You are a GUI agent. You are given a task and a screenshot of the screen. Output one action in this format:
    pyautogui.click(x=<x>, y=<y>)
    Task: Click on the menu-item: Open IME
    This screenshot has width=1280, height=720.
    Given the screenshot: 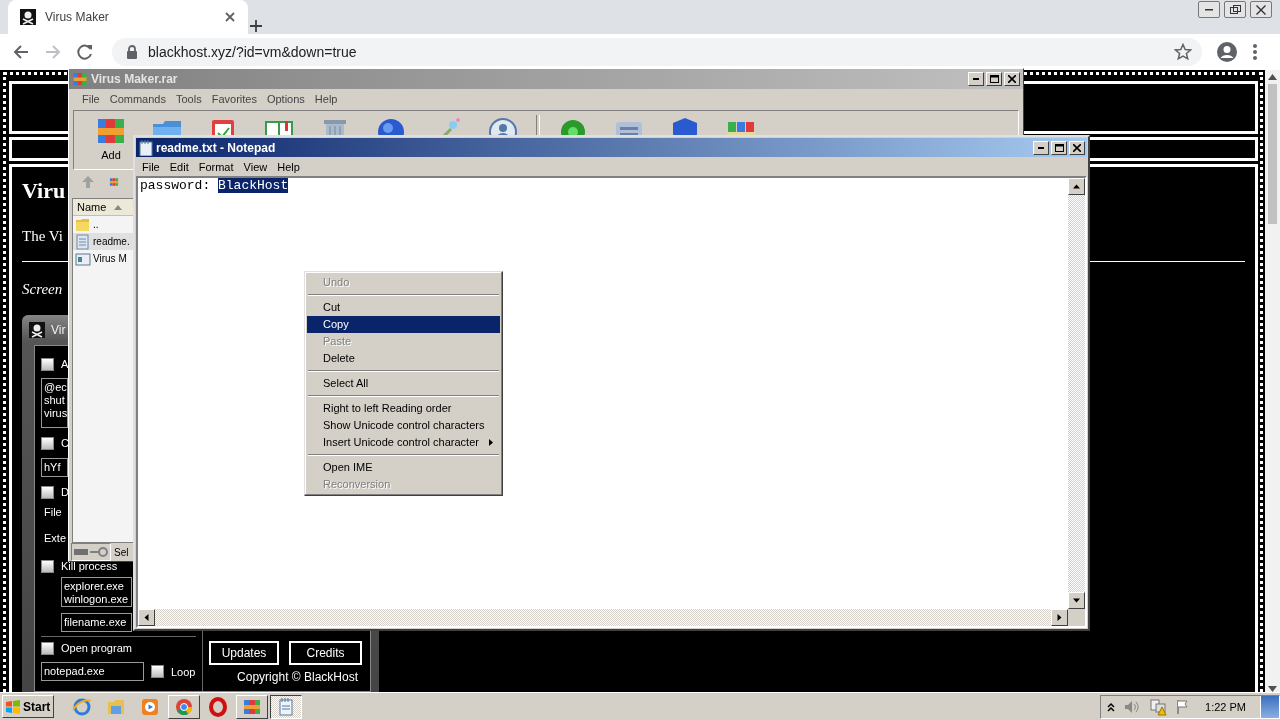 What is the action you would take?
    pyautogui.click(x=403, y=467)
    